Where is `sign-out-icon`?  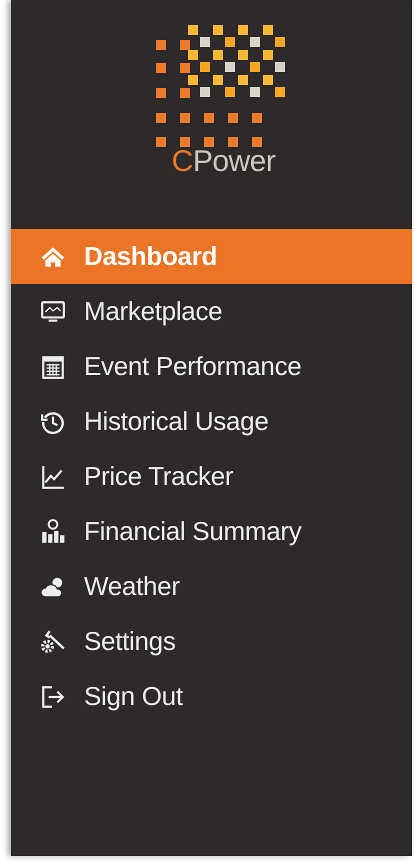
sign-out-icon is located at coordinates (53, 697).